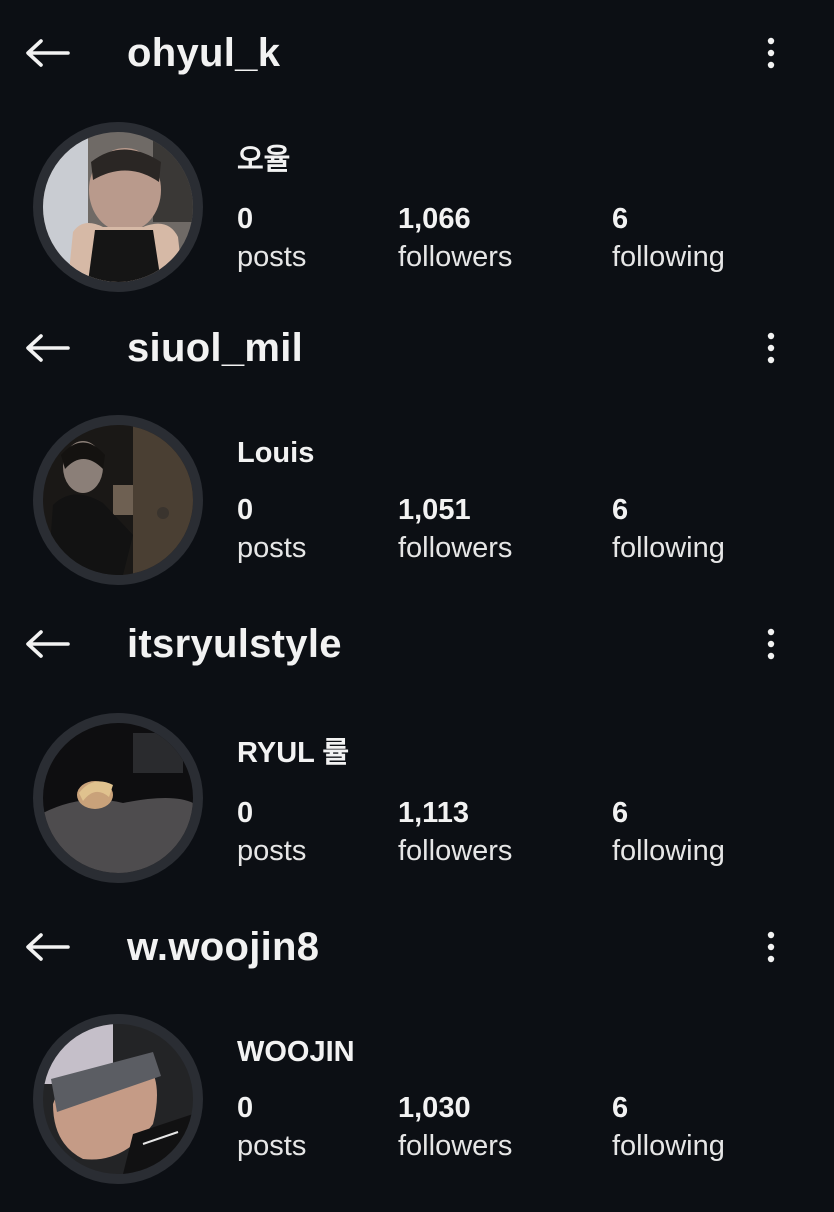 The width and height of the screenshot is (834, 1212). I want to click on followers-count: 1,030 followers, so click(455, 1127).